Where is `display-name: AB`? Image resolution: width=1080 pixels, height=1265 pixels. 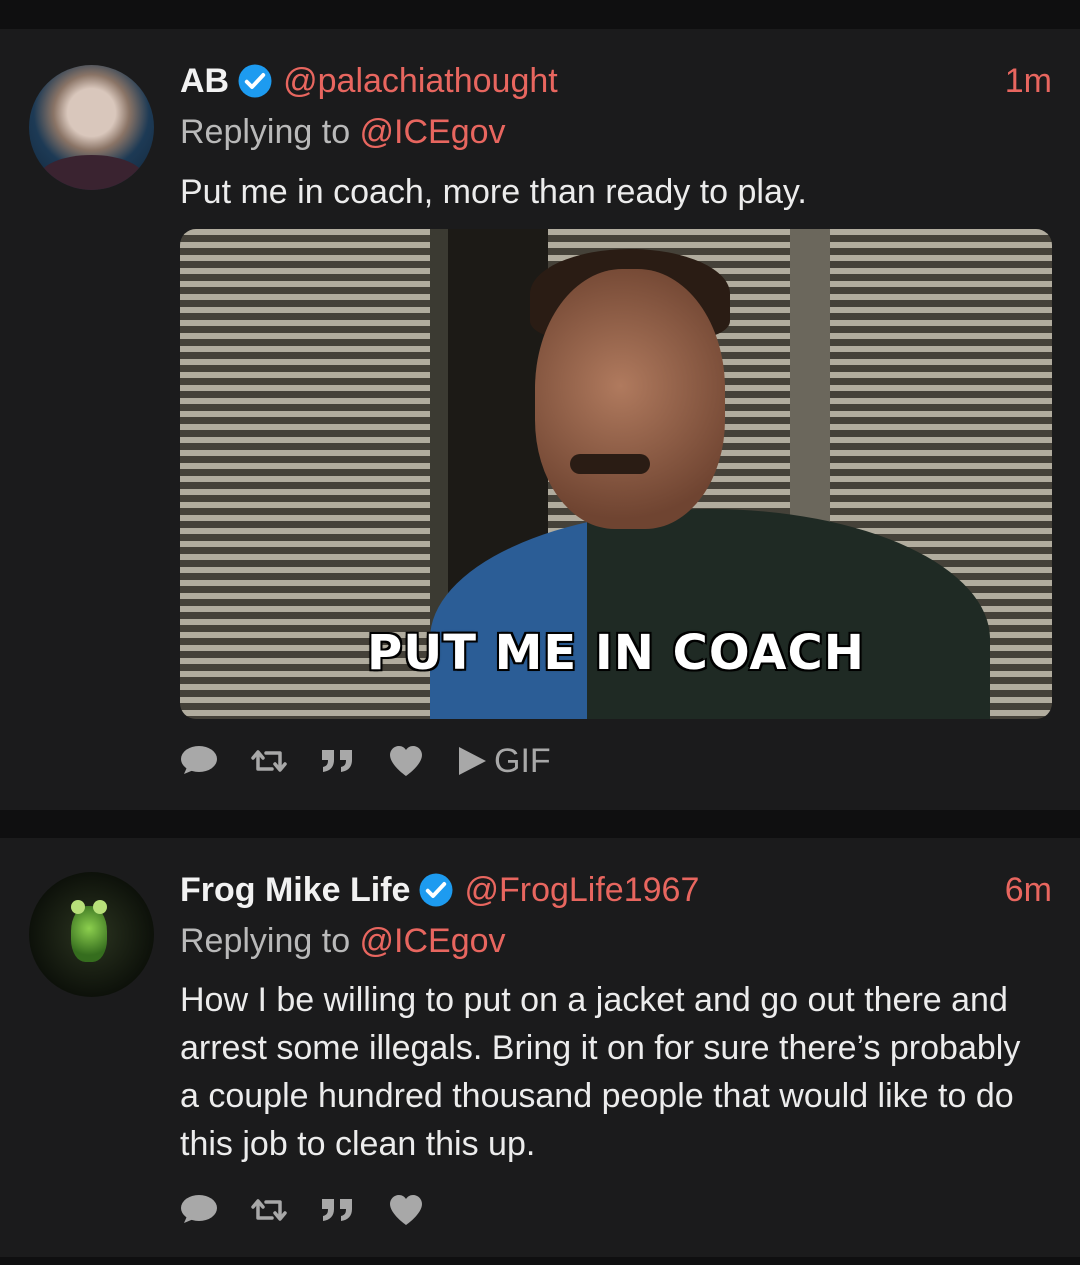
display-name: AB is located at coordinates (204, 81).